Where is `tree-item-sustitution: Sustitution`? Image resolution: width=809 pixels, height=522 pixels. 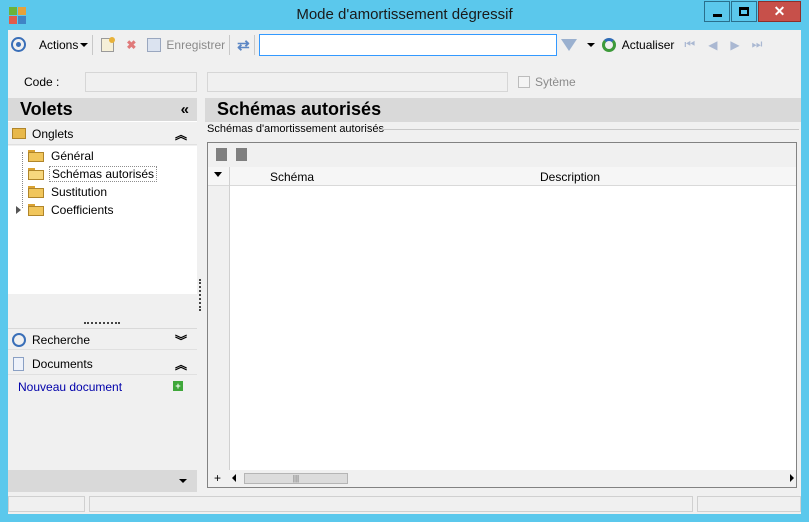
tree-item-sustitution: Sustitution is located at coordinates (68, 192).